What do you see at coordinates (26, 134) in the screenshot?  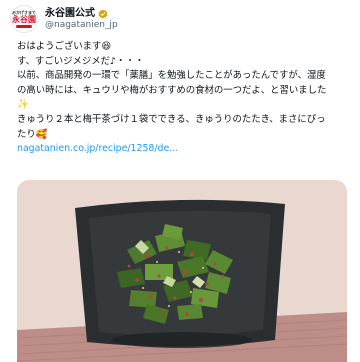 I see `tweet-line-text: たり` at bounding box center [26, 134].